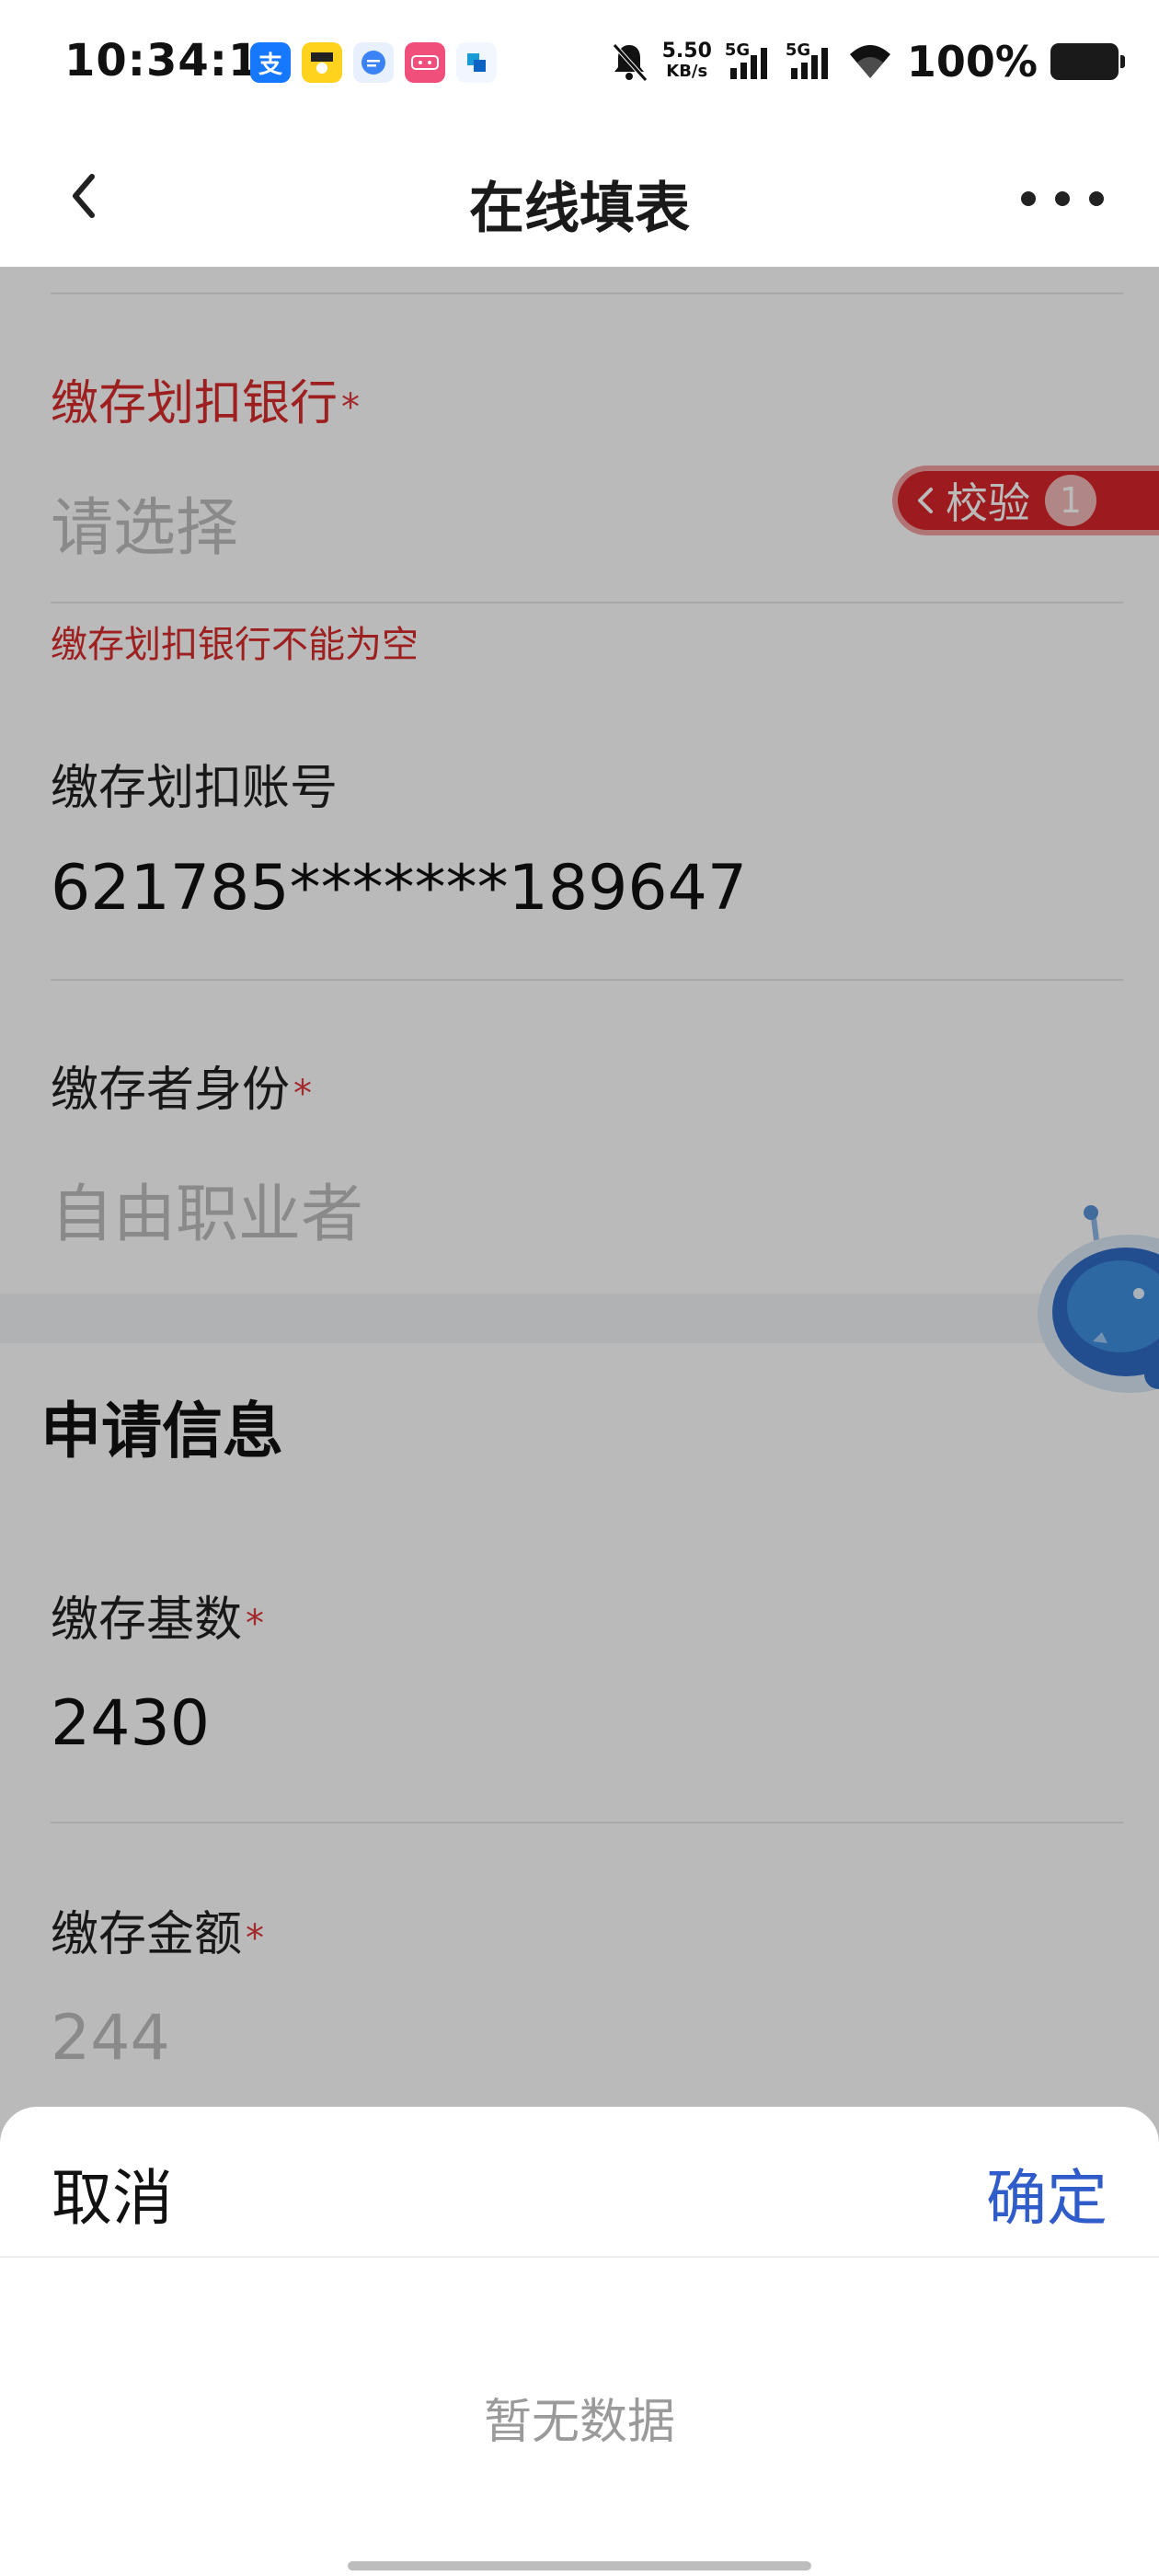 This screenshot has width=1159, height=2576. What do you see at coordinates (476, 62) in the screenshot?
I see `app-blue-icon` at bounding box center [476, 62].